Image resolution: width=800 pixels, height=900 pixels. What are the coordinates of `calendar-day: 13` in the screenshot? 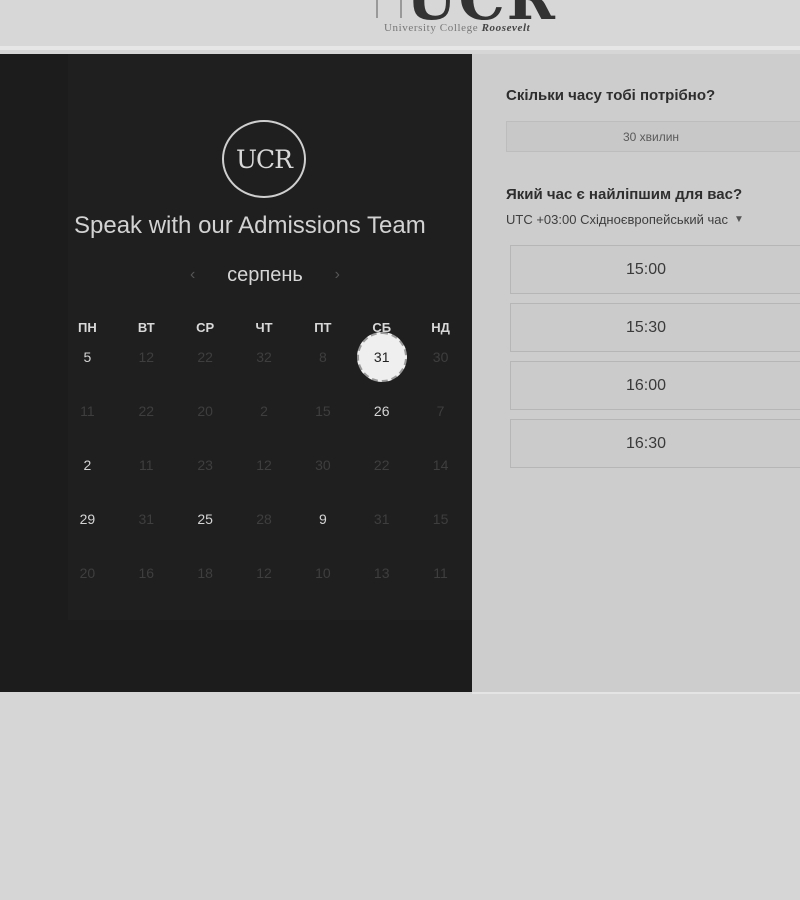 It's located at (381, 573).